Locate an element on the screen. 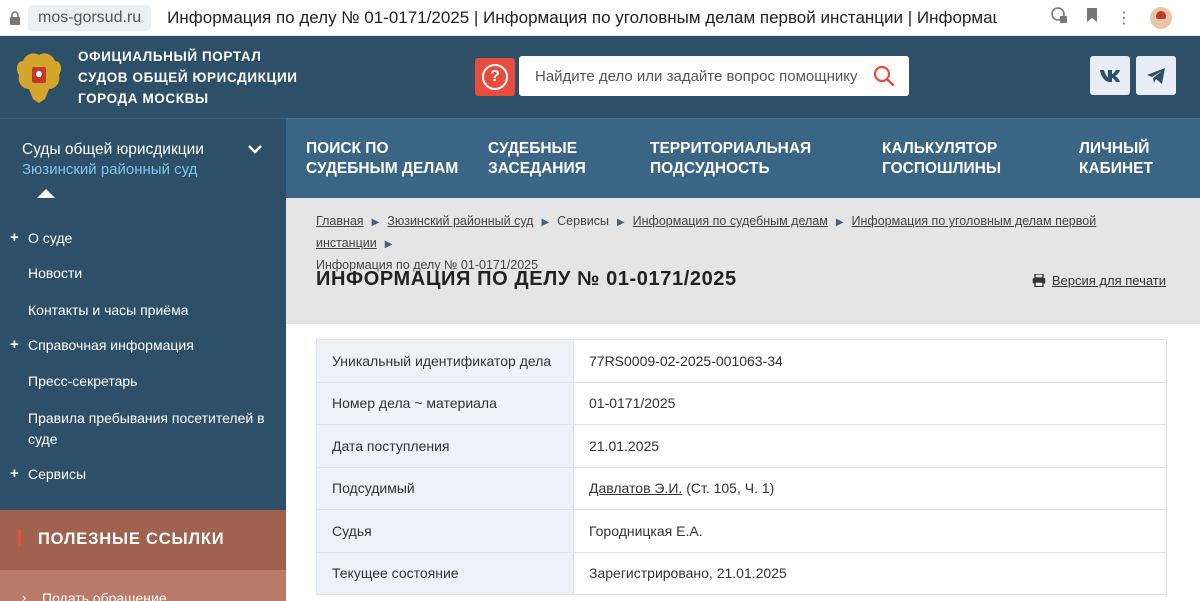 Image resolution: width=1200 pixels, height=601 pixels. profile-avatar is located at coordinates (1161, 17).